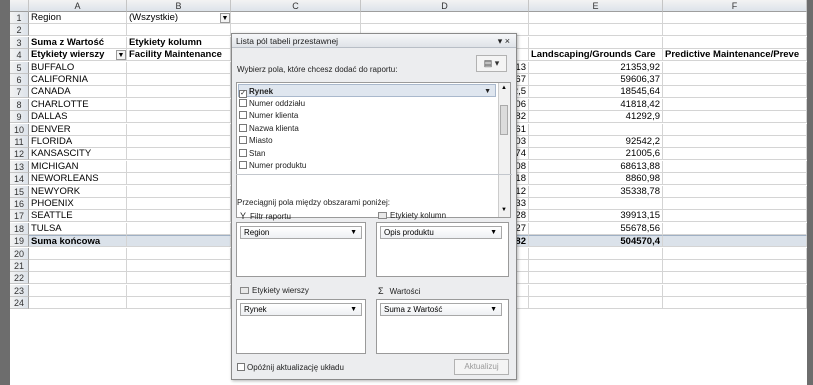 This screenshot has height=385, width=813. I want to click on cell-F10, so click(735, 130).